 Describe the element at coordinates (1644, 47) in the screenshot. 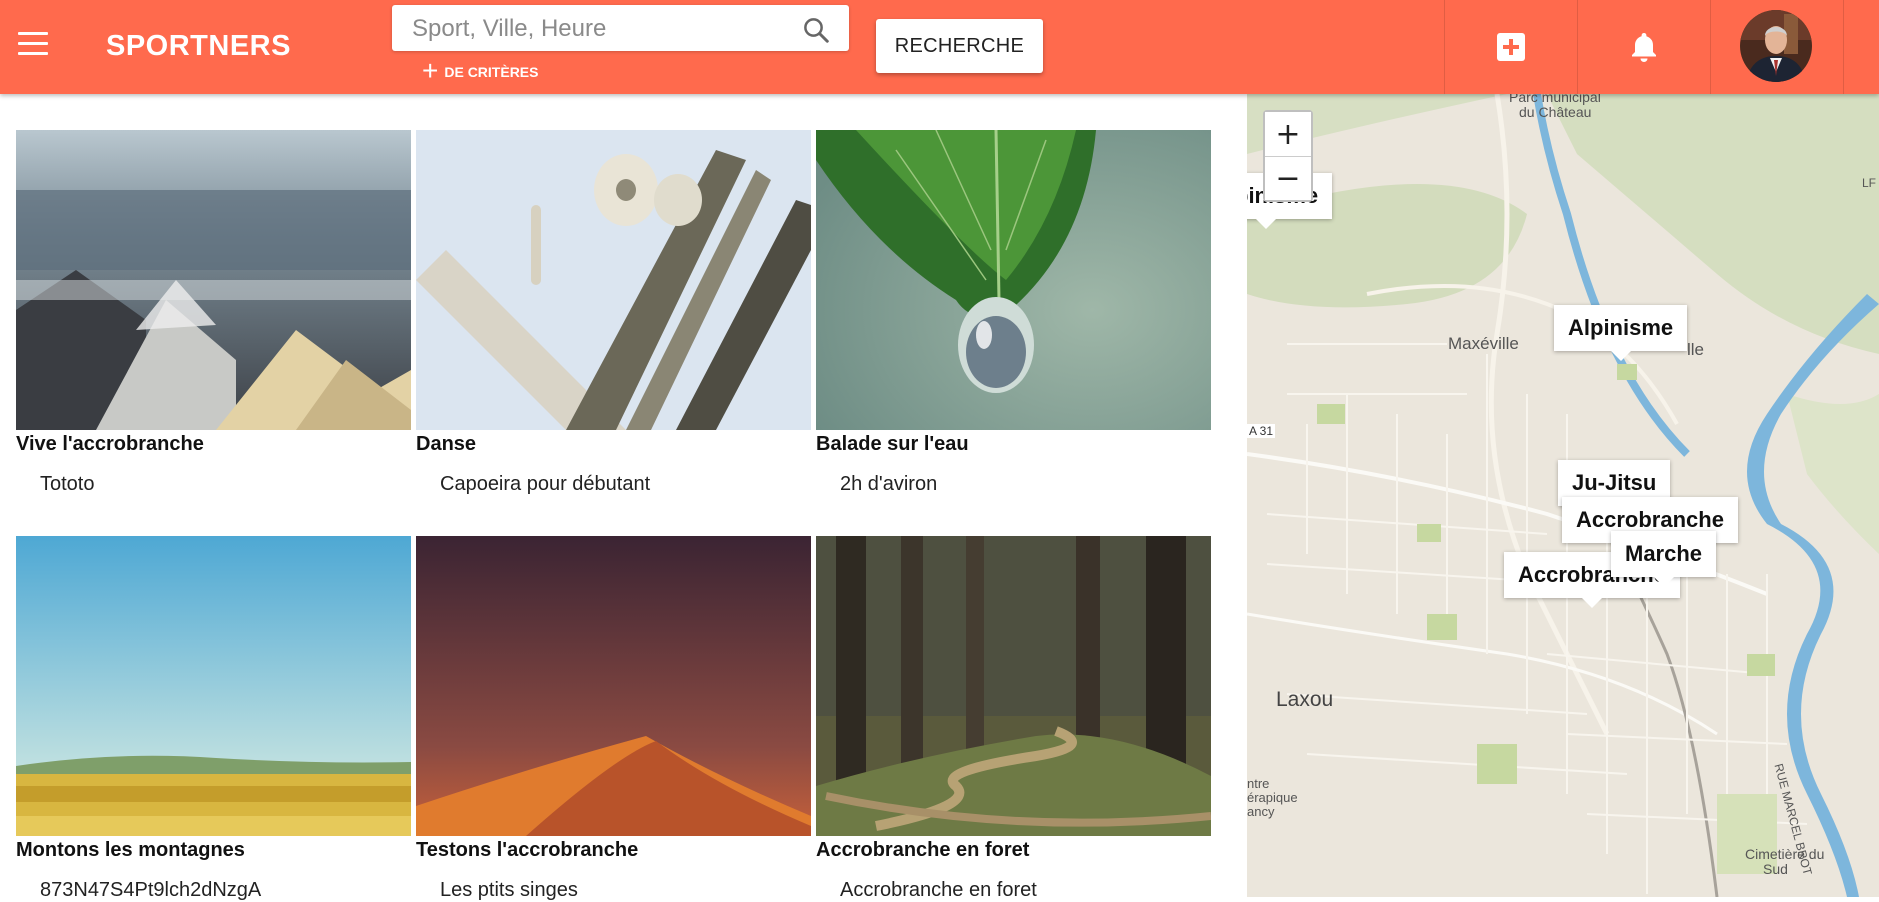

I see `bell-icon` at that location.